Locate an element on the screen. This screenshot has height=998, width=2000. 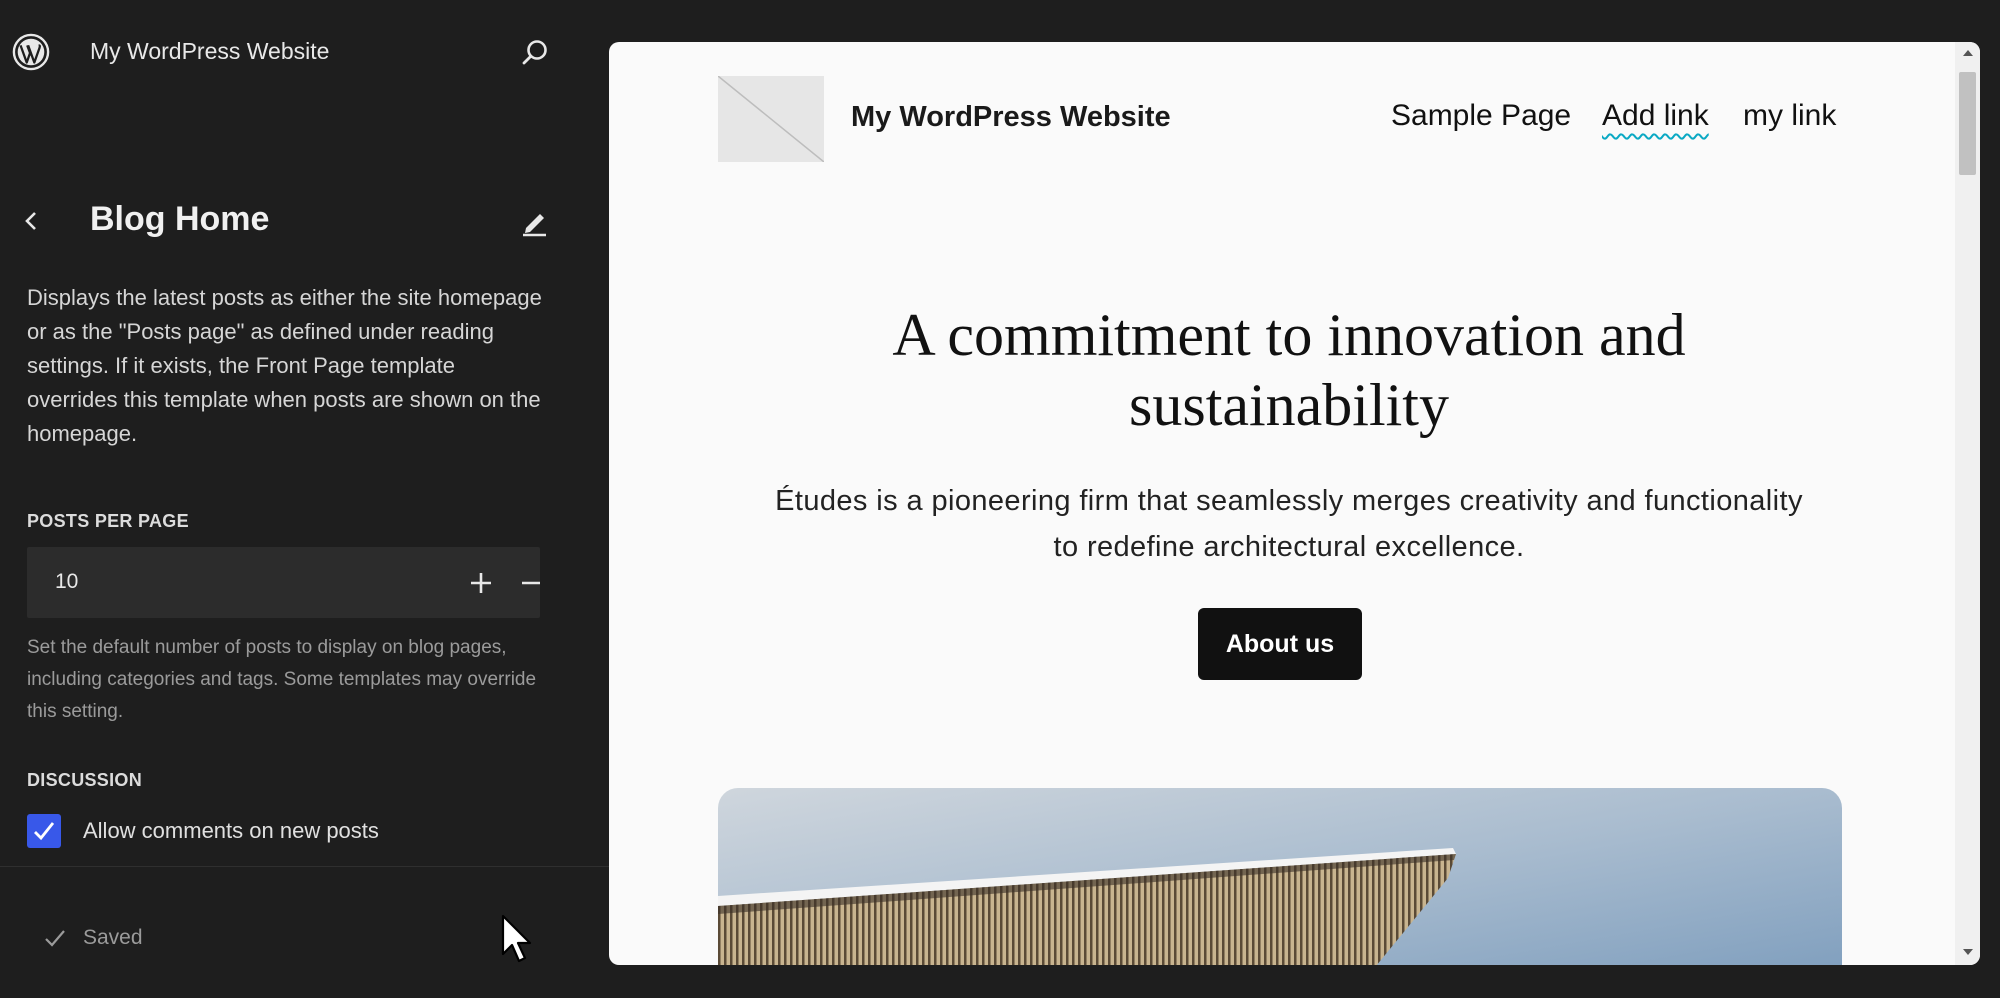
pencil-icon is located at coordinates (535, 221).